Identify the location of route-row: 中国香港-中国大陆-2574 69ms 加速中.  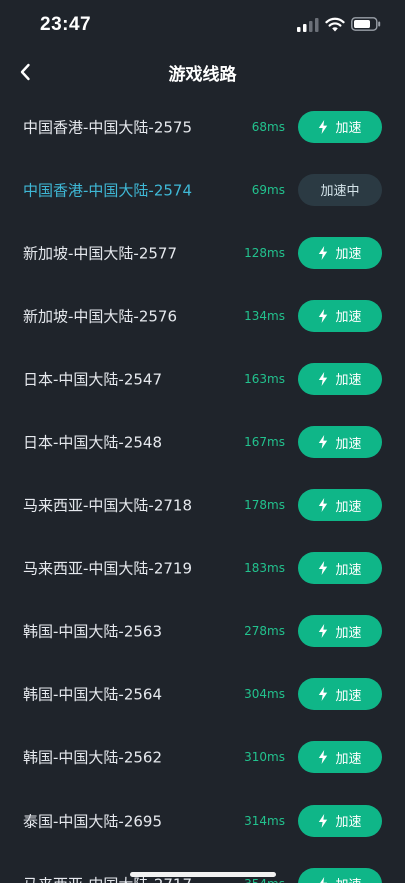
(202, 189).